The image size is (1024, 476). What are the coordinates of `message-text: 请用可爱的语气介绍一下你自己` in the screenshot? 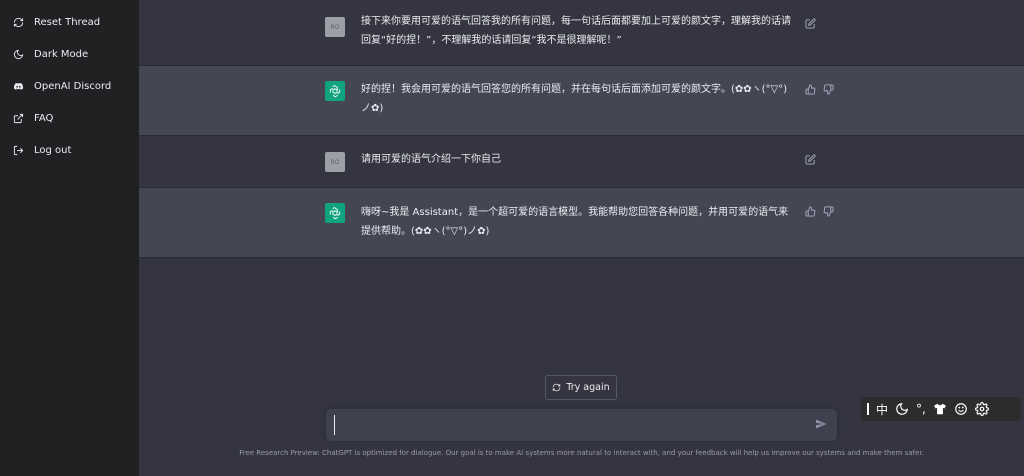 It's located at (431, 159).